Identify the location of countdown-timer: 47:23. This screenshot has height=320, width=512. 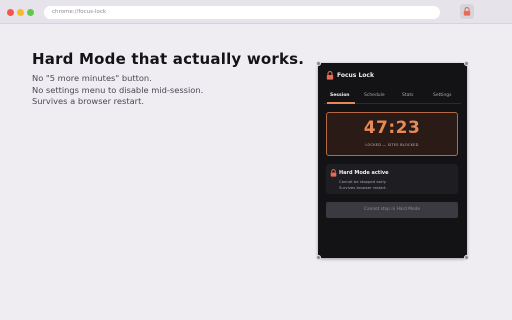
(392, 128).